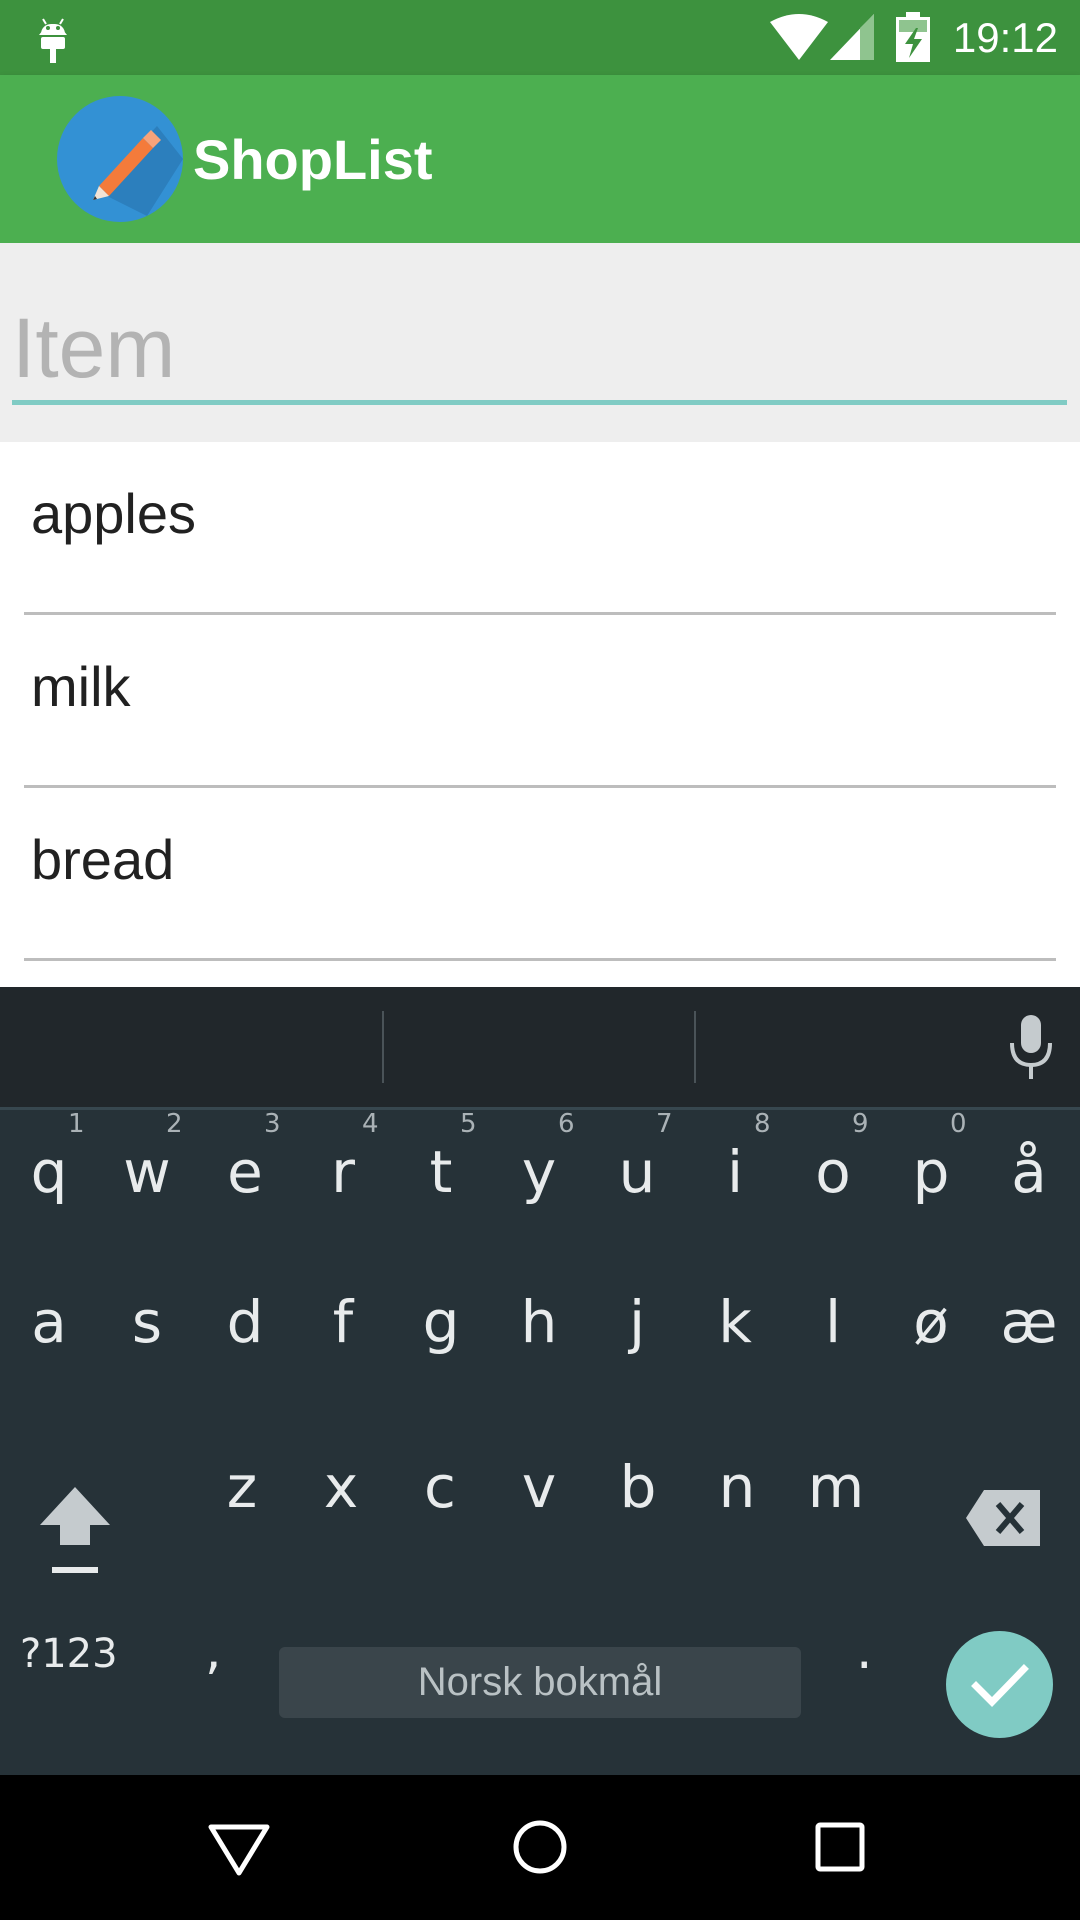 This screenshot has height=1920, width=1080. What do you see at coordinates (245, 1342) in the screenshot?
I see `key-d: d` at bounding box center [245, 1342].